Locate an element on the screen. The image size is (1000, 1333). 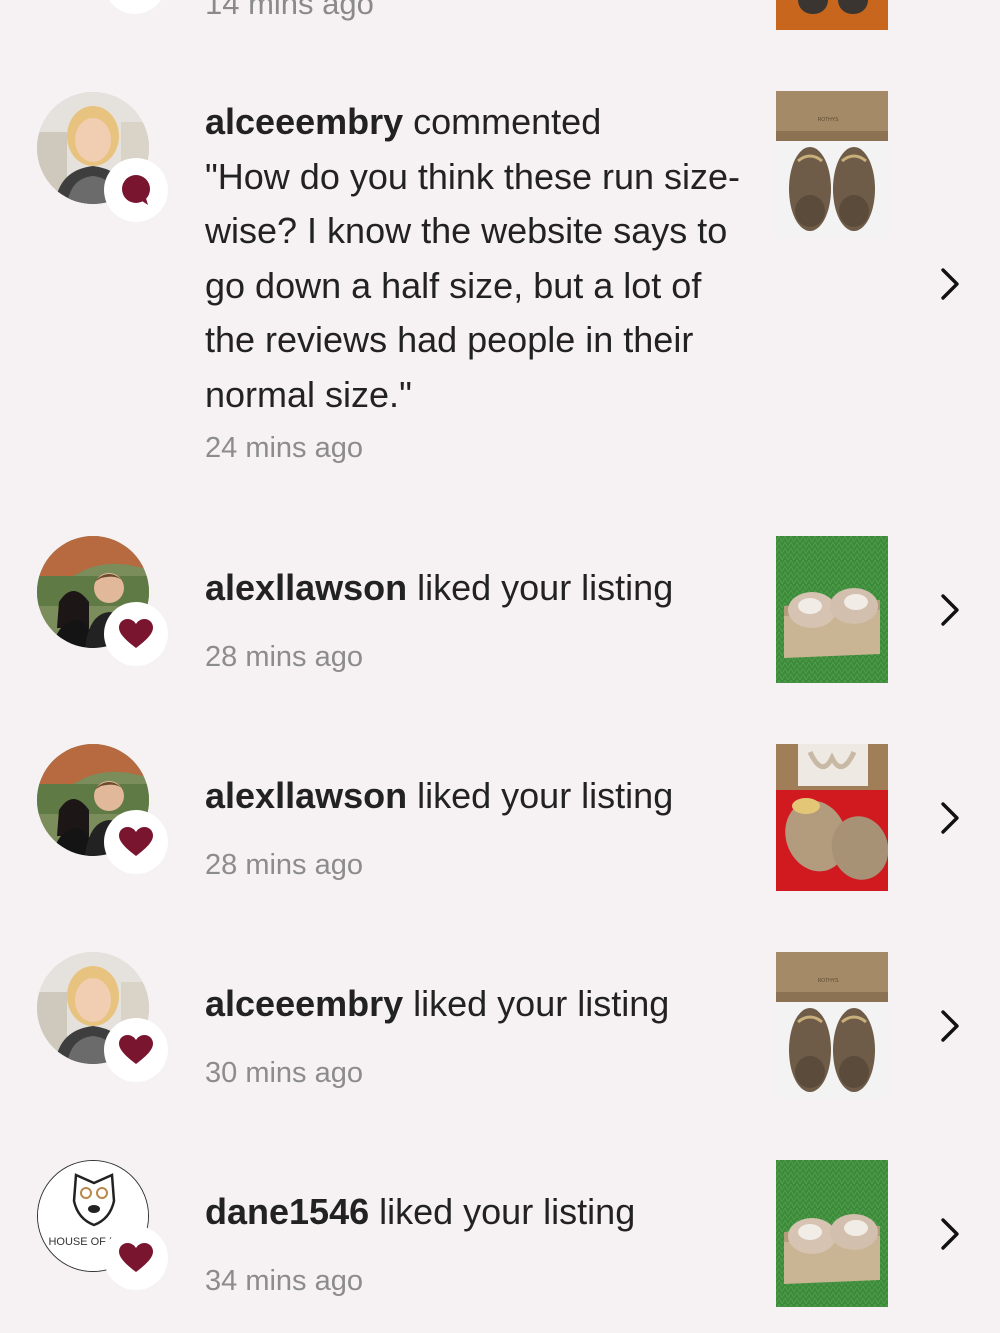
avatar is located at coordinates (135, 7).